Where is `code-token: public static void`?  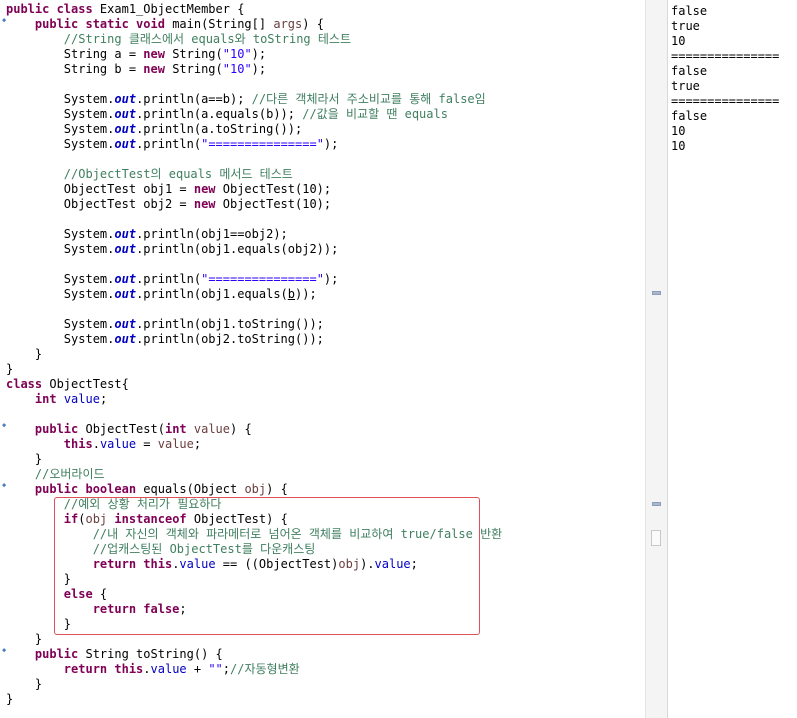 code-token: public static void is located at coordinates (103, 24).